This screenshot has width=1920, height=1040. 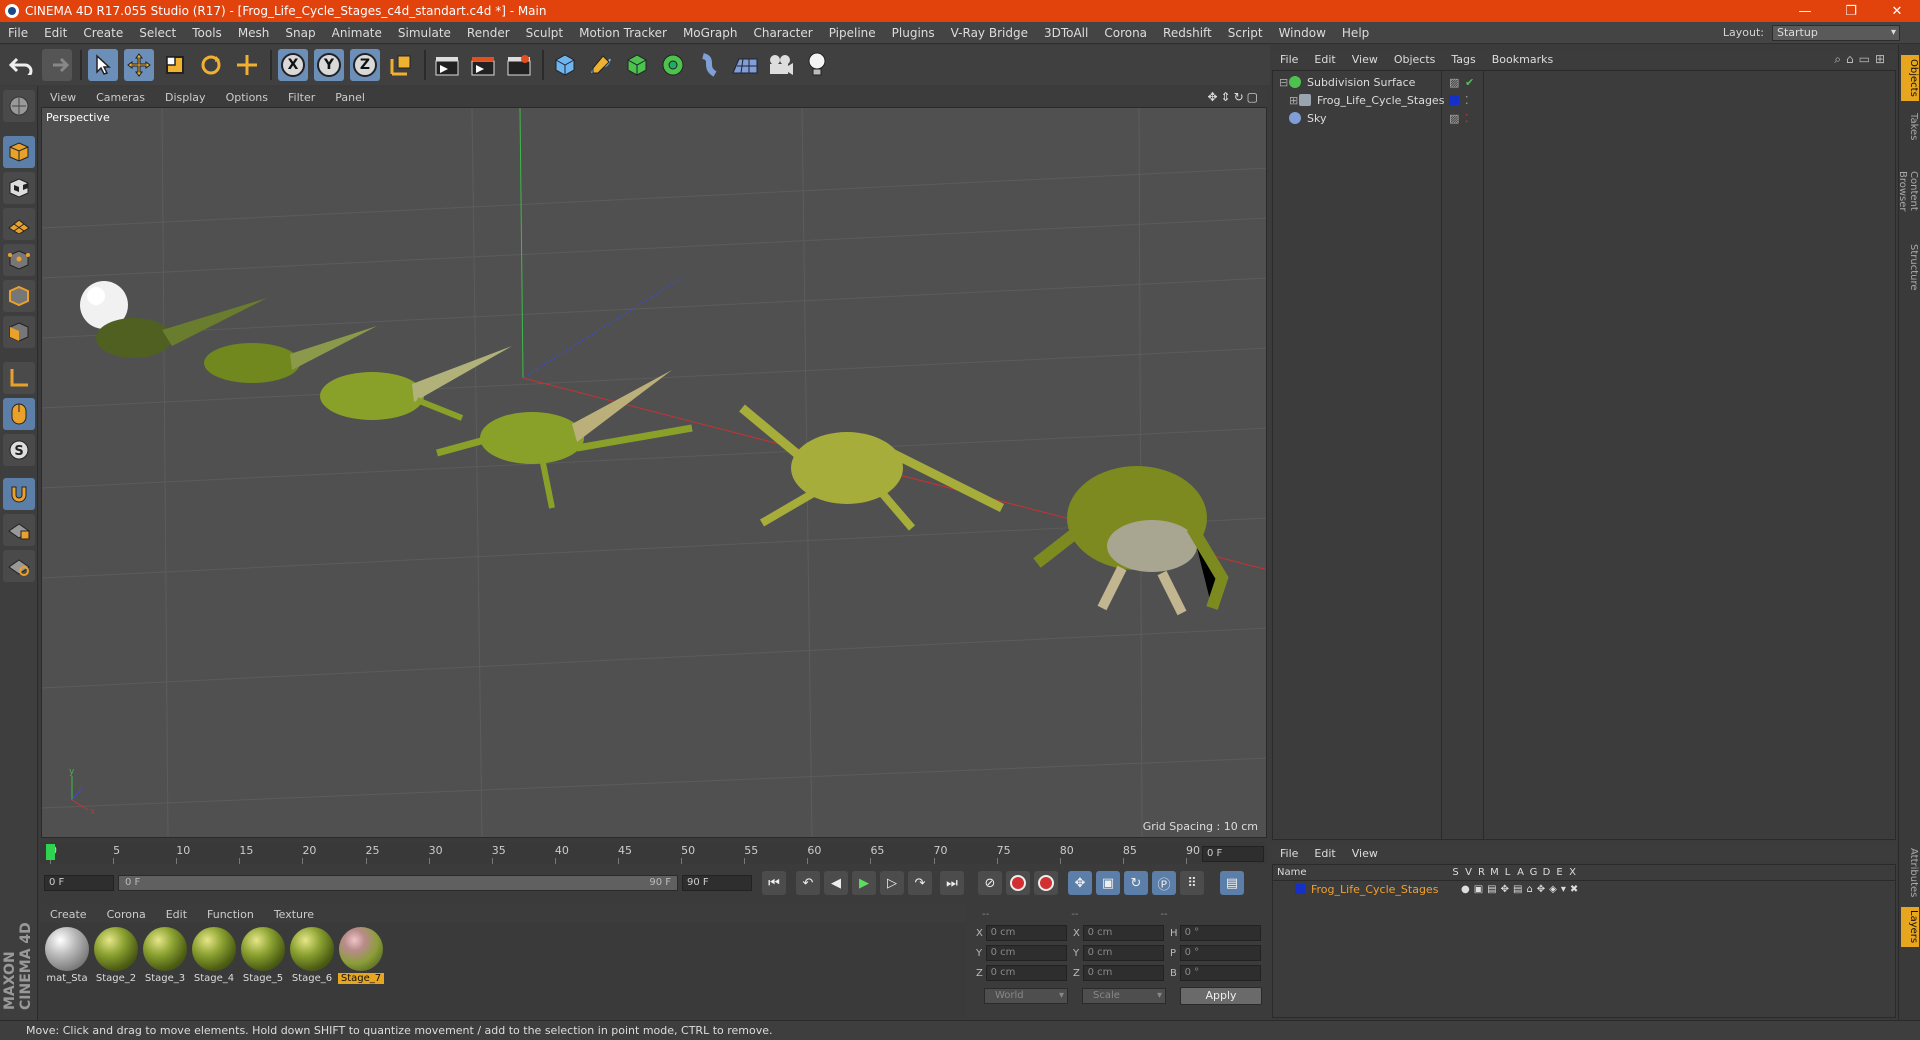 I want to click on render-to-picture-viewer-button, so click(x=483, y=65).